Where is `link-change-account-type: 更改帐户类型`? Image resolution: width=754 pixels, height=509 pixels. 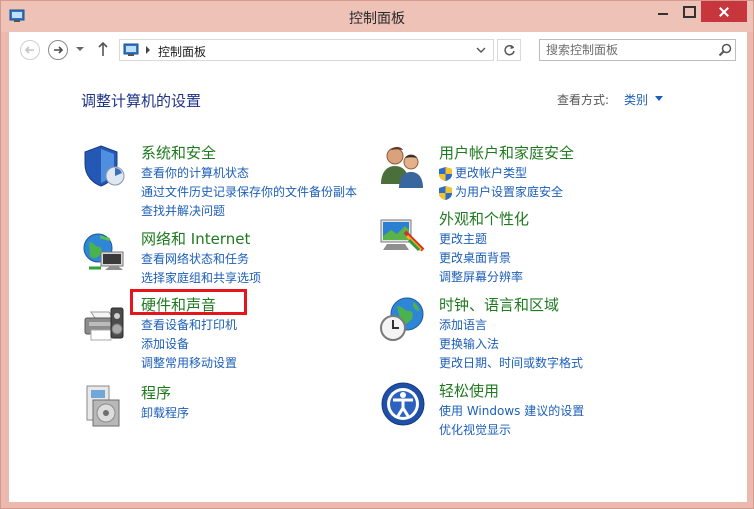
link-change-account-type: 更改帐户类型 is located at coordinates (501, 173).